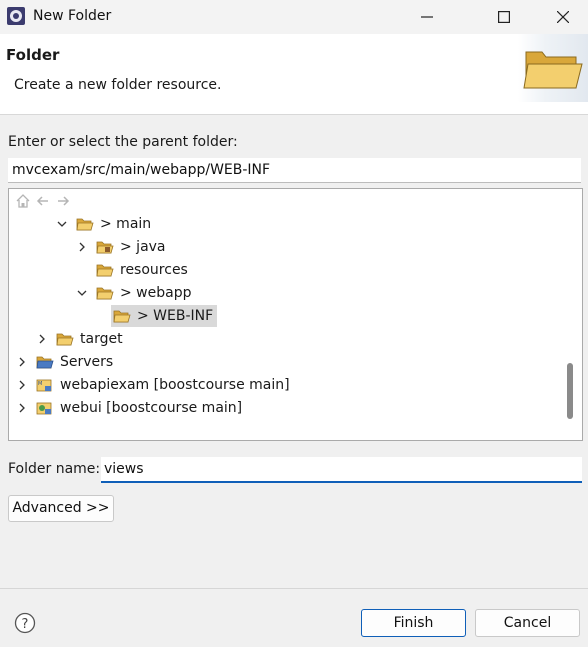  Describe the element at coordinates (154, 270) in the screenshot. I see `tree-item-label: resources` at that location.